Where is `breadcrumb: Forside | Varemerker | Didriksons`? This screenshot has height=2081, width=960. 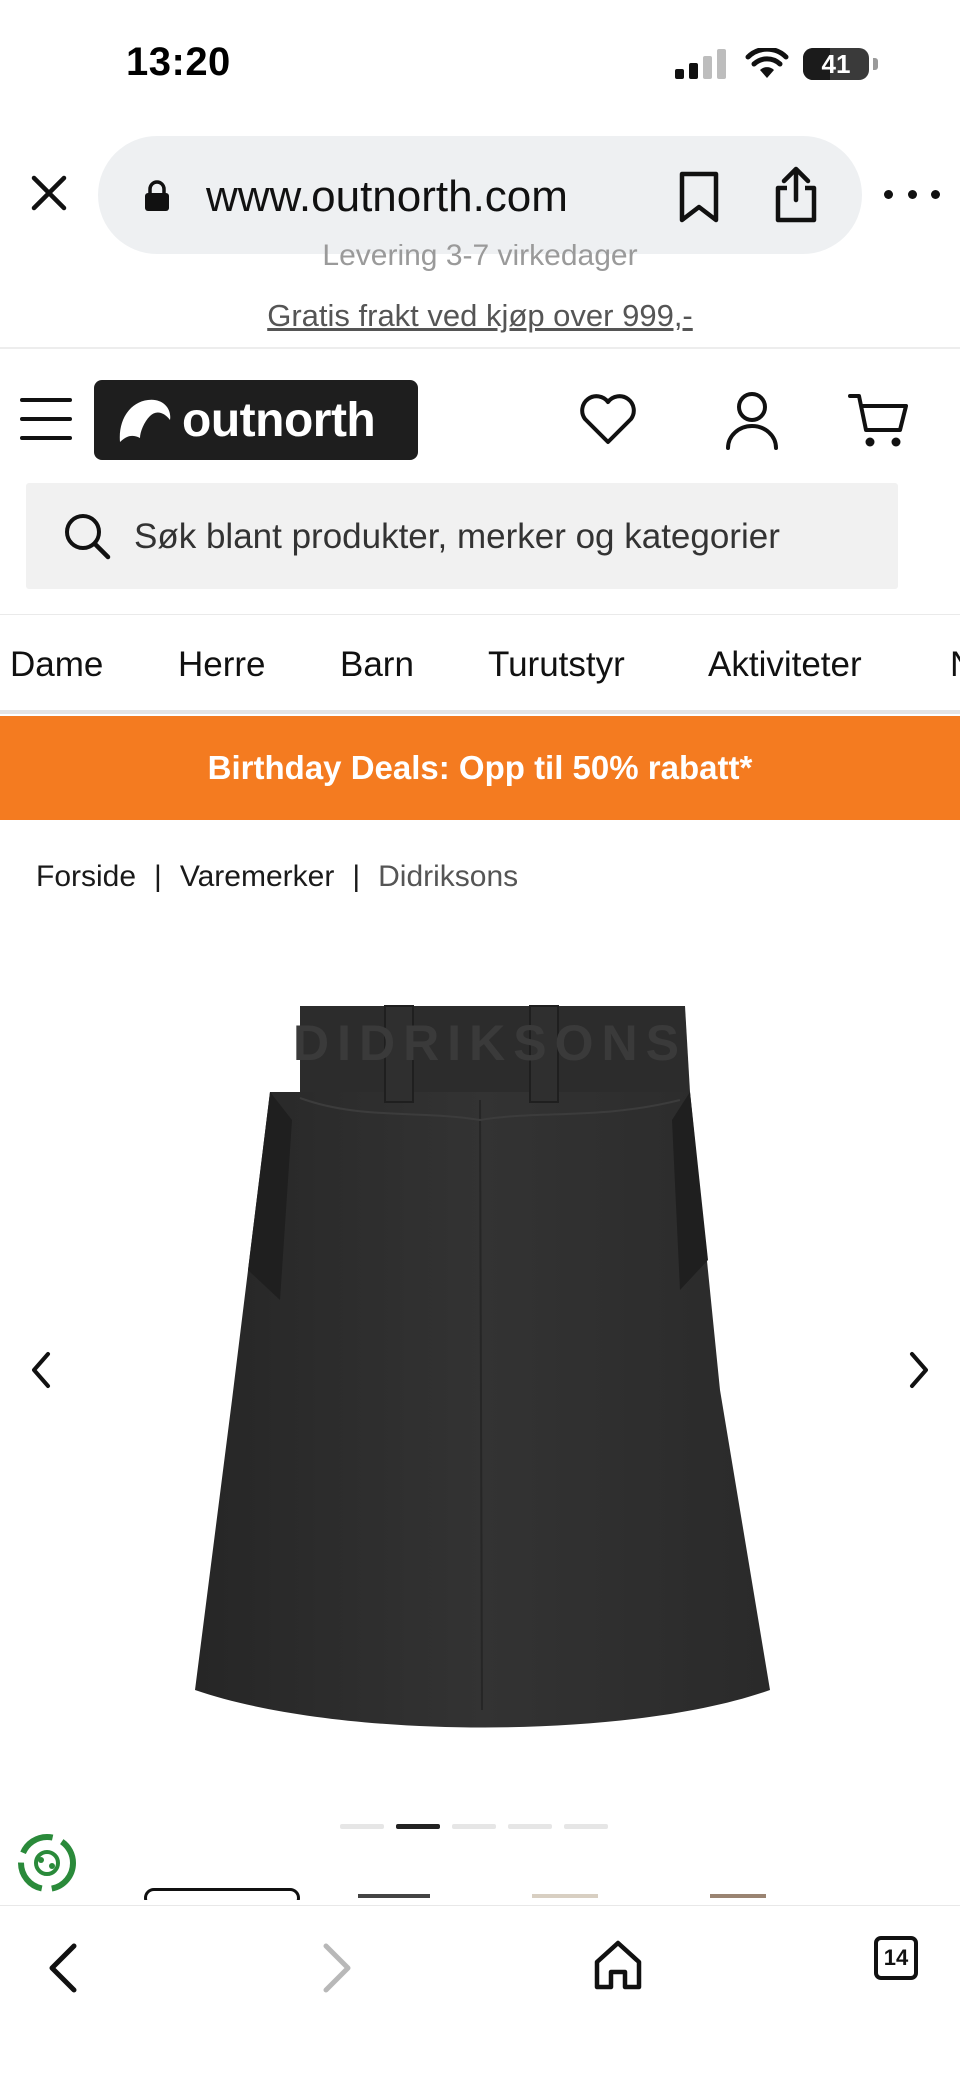 breadcrumb: Forside | Varemerker | Didriksons is located at coordinates (277, 877).